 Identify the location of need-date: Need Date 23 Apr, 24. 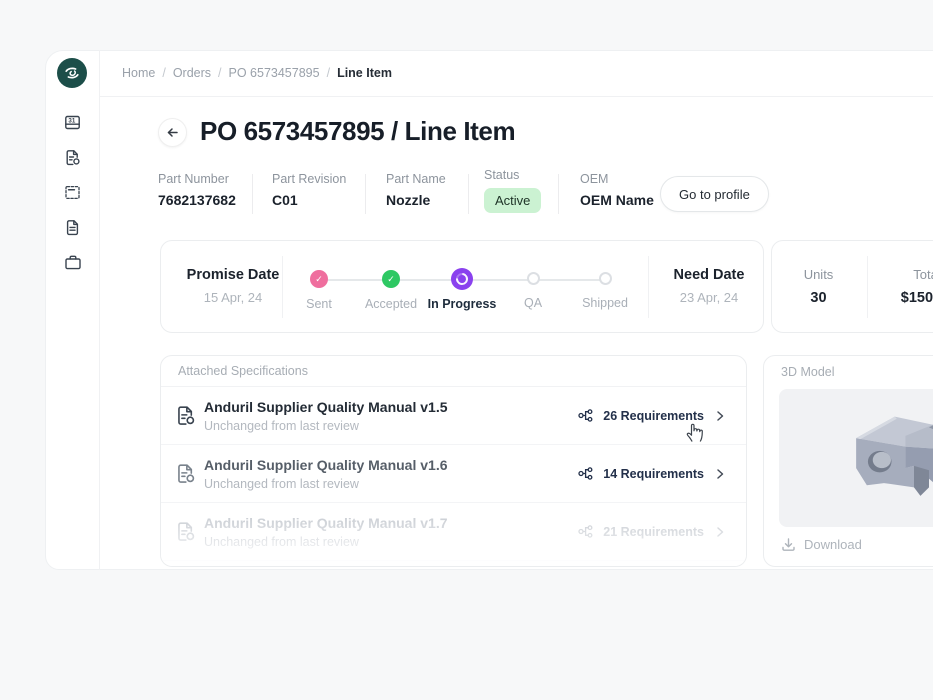
(709, 286).